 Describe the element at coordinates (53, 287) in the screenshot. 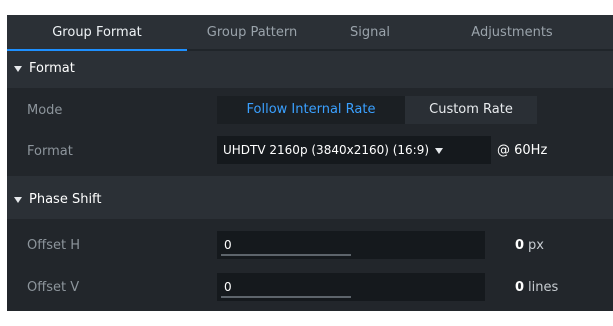

I see `offset-v-label: Offset V` at that location.